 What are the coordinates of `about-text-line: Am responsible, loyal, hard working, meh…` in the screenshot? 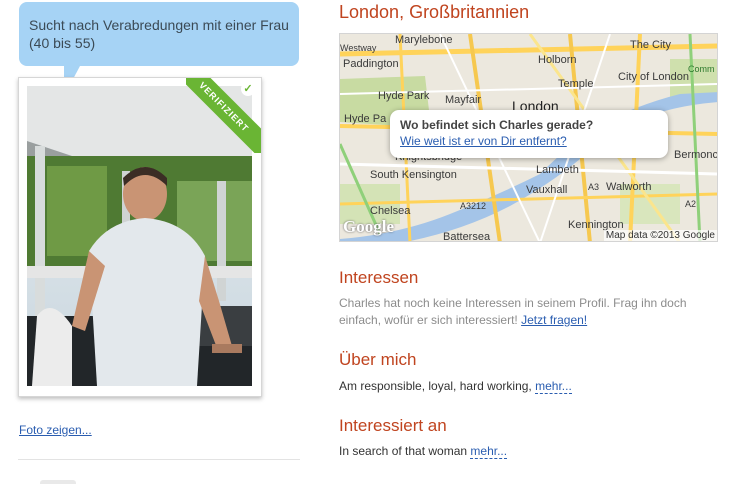 It's located at (455, 386).